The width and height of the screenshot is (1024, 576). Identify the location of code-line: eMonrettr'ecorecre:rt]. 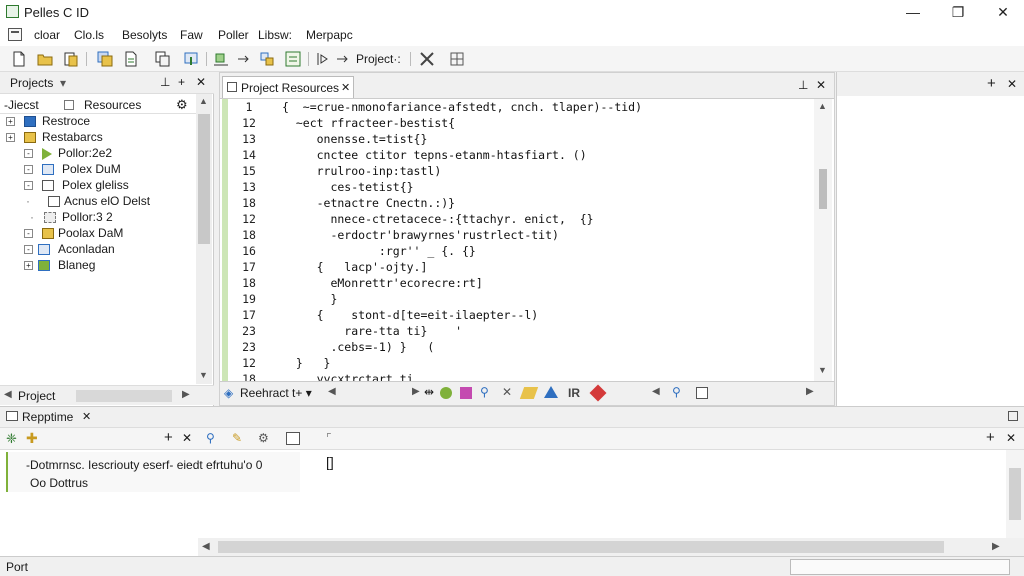
(382, 283).